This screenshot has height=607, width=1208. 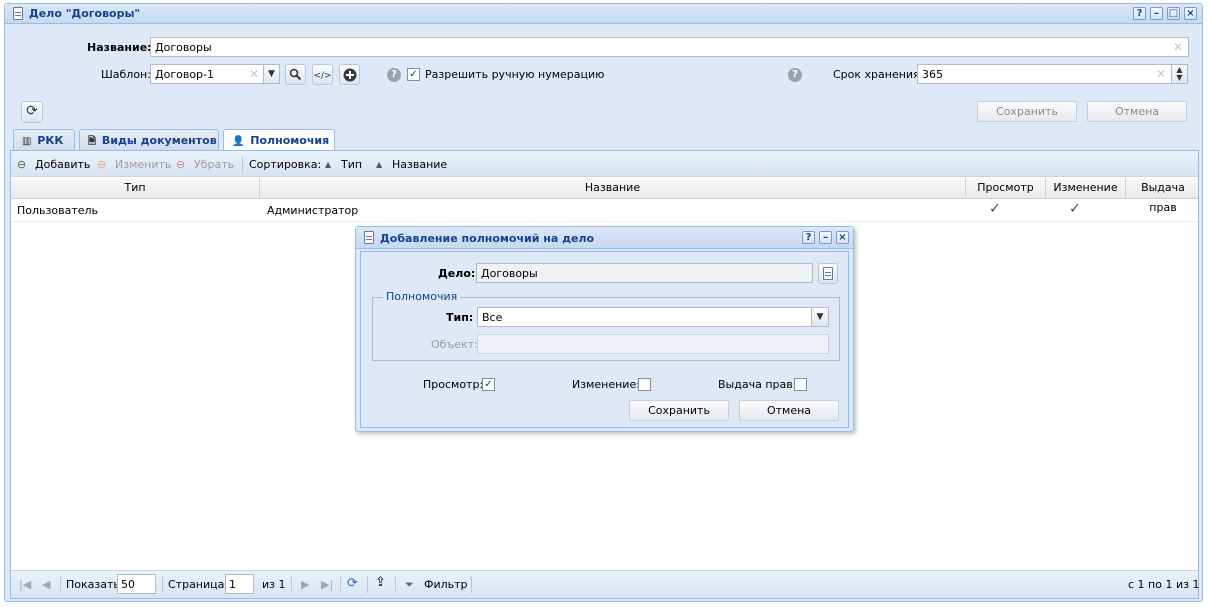 What do you see at coordinates (487, 238) in the screenshot?
I see `dialog-title: Добавление полномочий на дело` at bounding box center [487, 238].